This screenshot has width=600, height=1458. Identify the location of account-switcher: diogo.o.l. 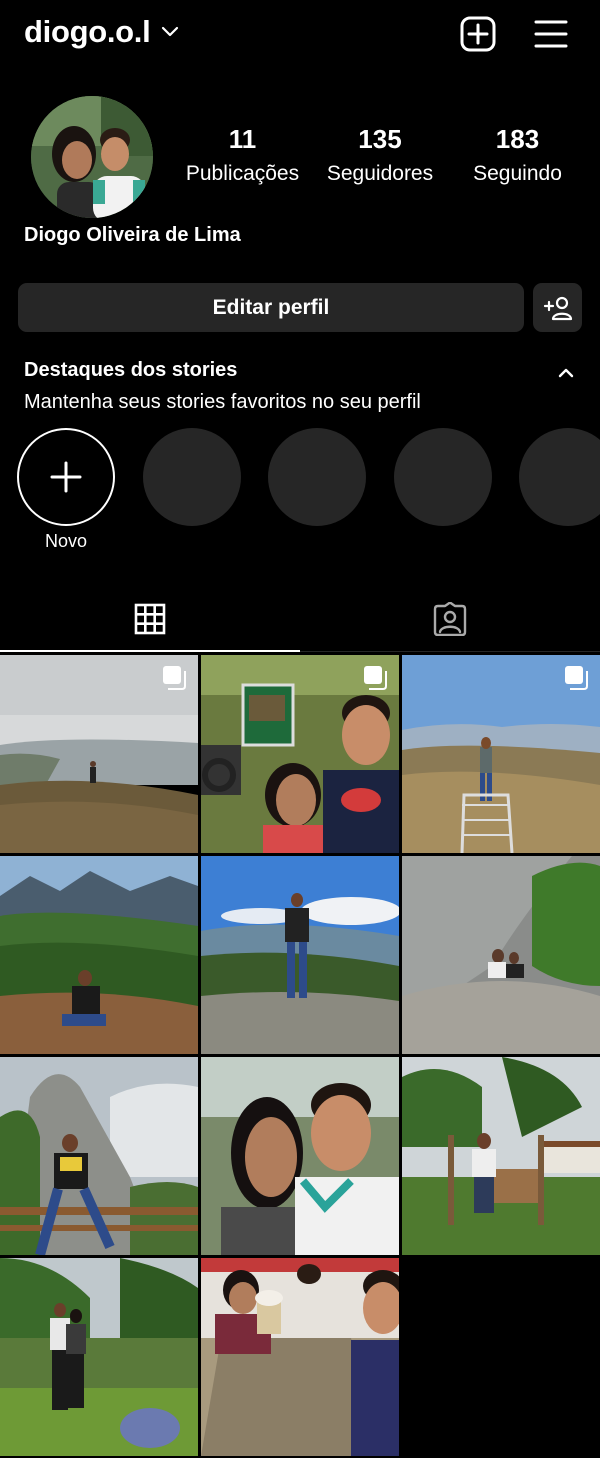
(102, 32).